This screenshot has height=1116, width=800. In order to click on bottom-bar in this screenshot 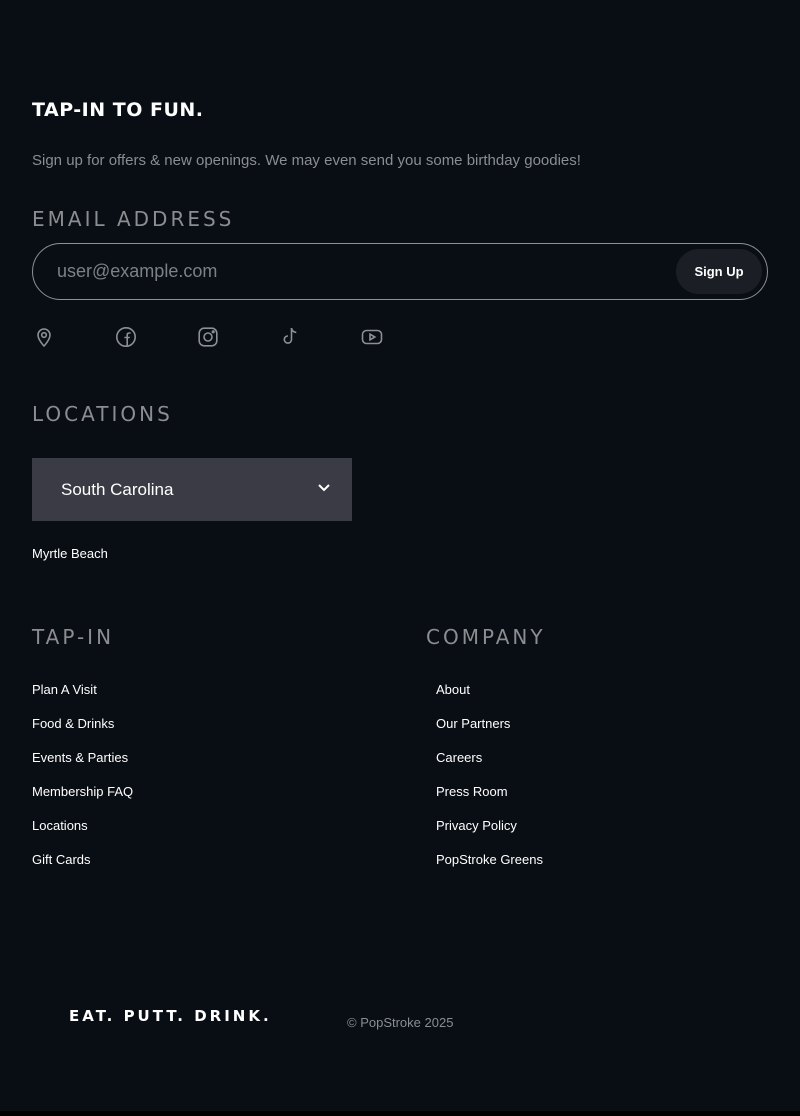, I will do `click(400, 1113)`.